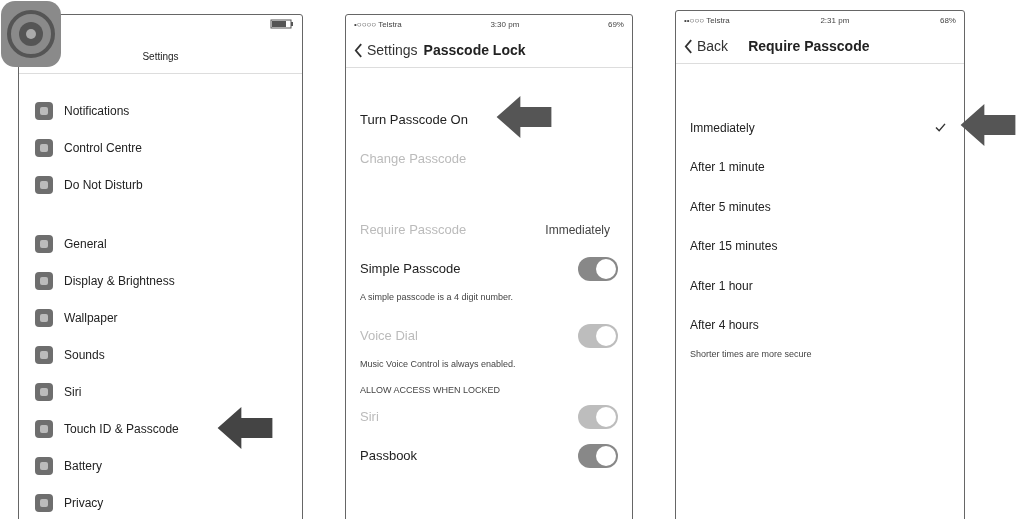 This screenshot has width=1016, height=519. What do you see at coordinates (820, 128) in the screenshot?
I see `time-option: Immediately` at bounding box center [820, 128].